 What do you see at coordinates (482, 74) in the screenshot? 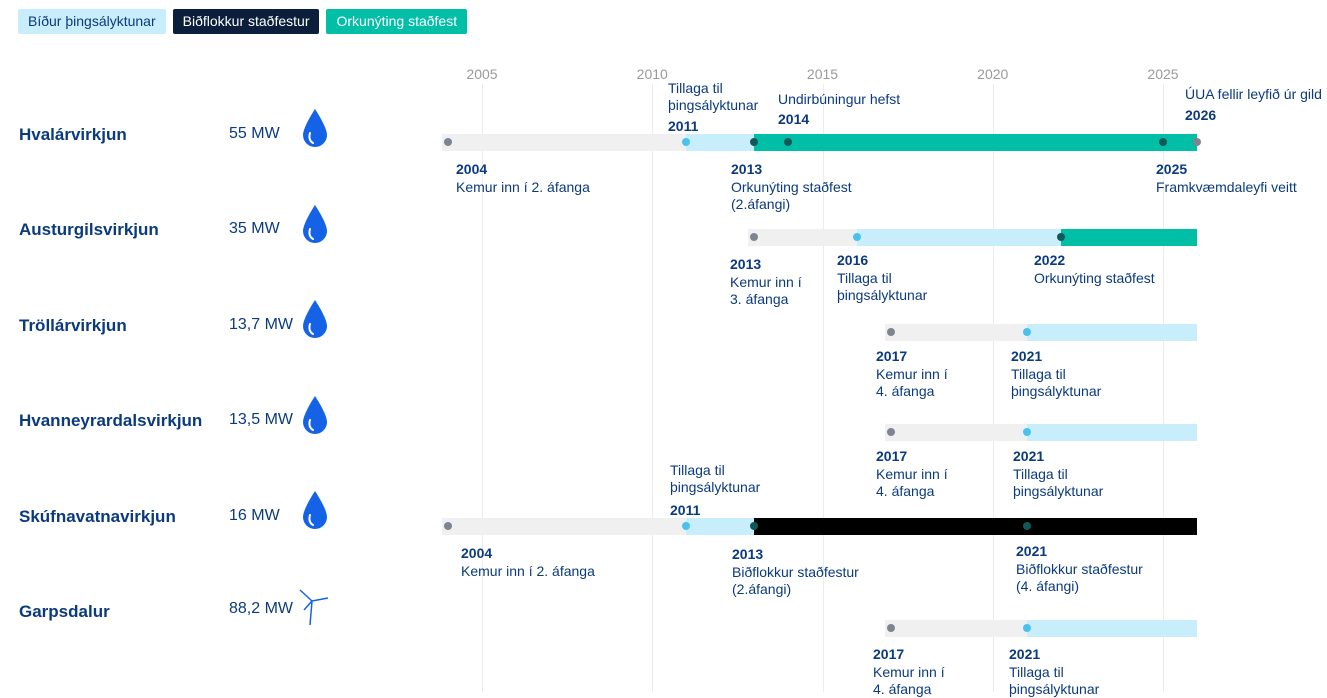
I see `x-tick-label: 2005` at bounding box center [482, 74].